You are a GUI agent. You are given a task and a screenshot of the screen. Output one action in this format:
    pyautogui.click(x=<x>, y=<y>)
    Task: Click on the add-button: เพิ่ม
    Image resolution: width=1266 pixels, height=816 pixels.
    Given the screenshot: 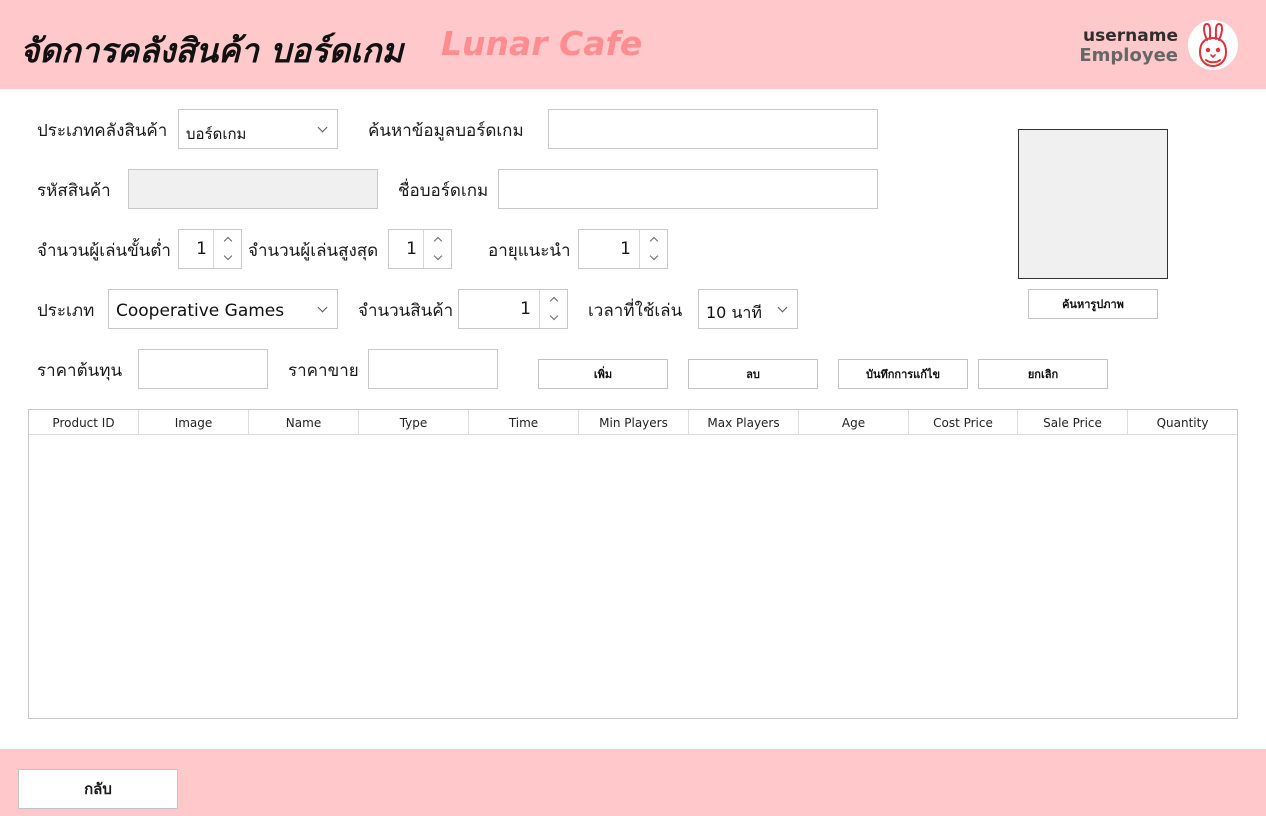 What is the action you would take?
    pyautogui.click(x=603, y=374)
    